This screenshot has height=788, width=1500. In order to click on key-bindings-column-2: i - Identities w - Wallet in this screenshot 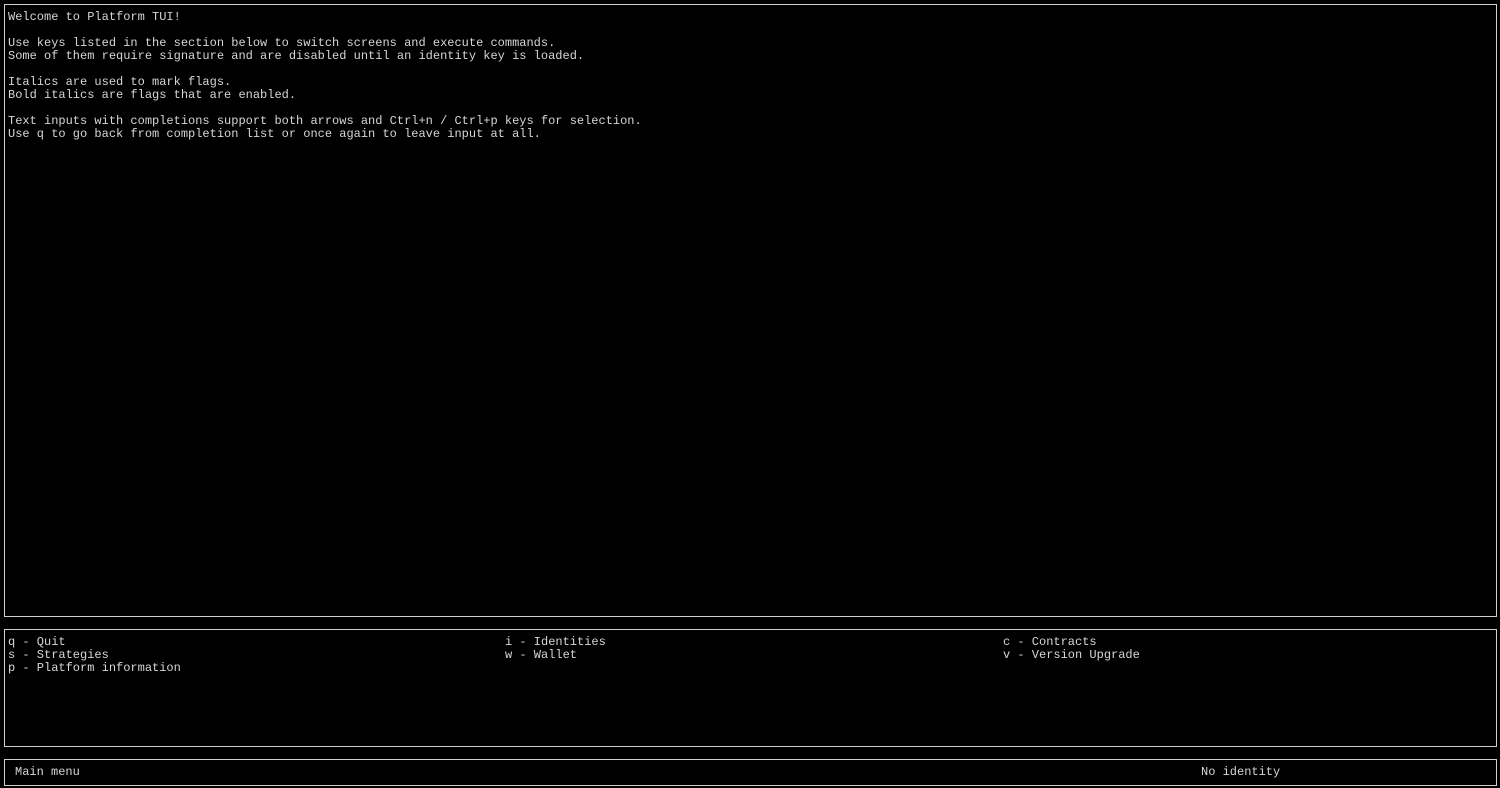, I will do `click(555, 649)`.